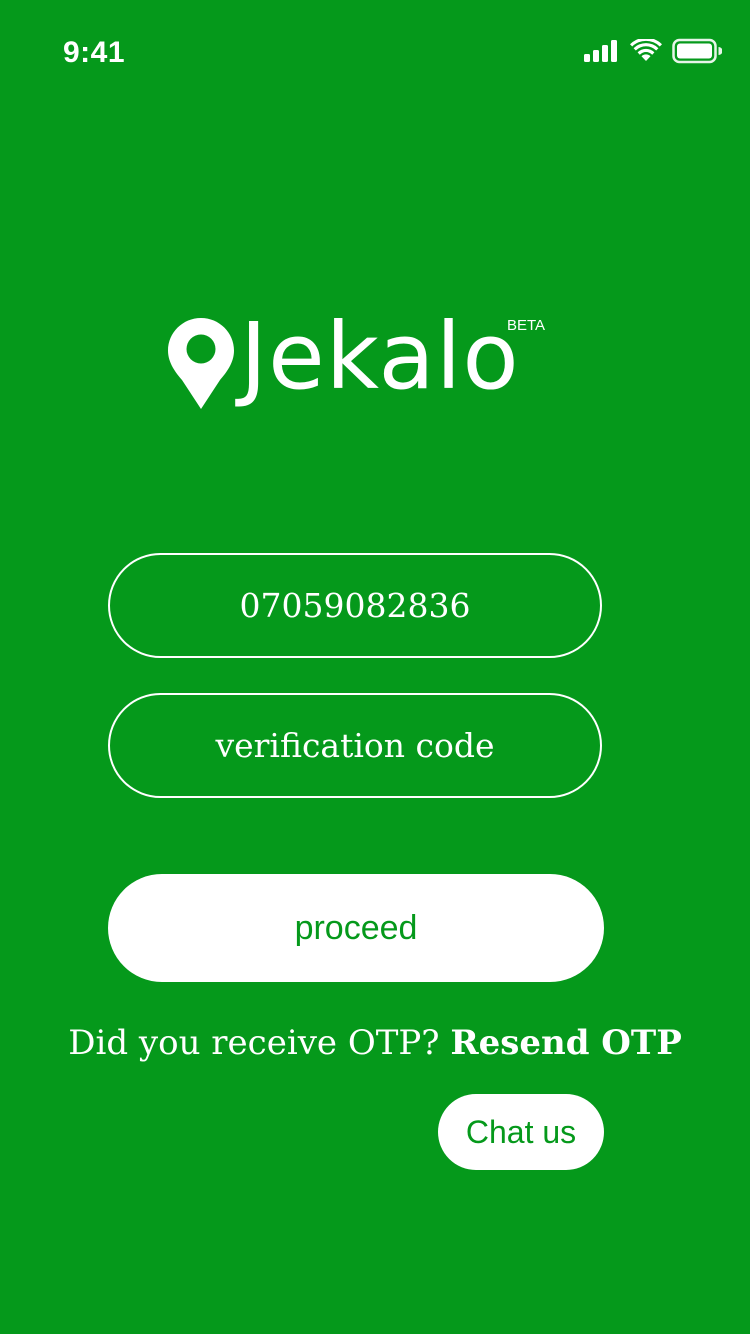 The width and height of the screenshot is (750, 1334). I want to click on location-pin-icon, so click(201, 363).